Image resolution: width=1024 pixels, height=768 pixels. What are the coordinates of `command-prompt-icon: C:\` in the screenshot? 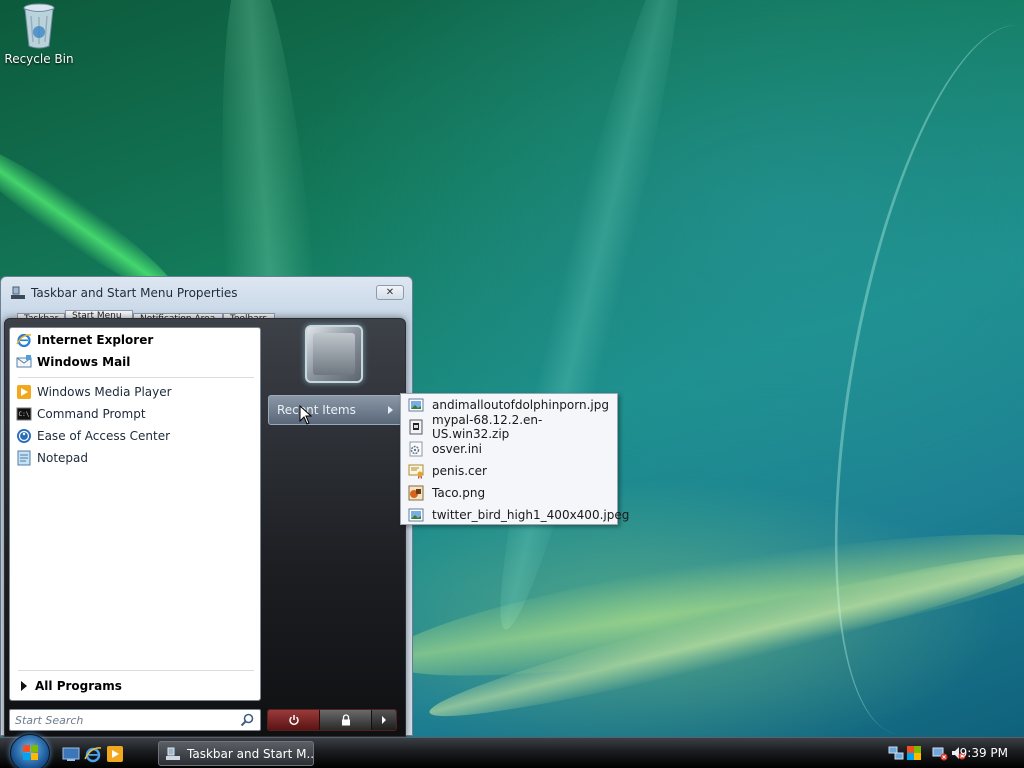 It's located at (24, 414).